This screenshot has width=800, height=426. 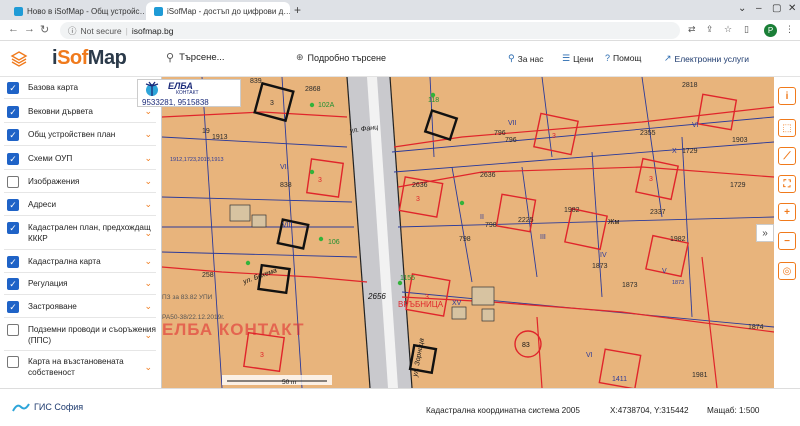 What do you see at coordinates (50, 158) in the screenshot?
I see `layer-label: Схеми ОУП` at bounding box center [50, 158].